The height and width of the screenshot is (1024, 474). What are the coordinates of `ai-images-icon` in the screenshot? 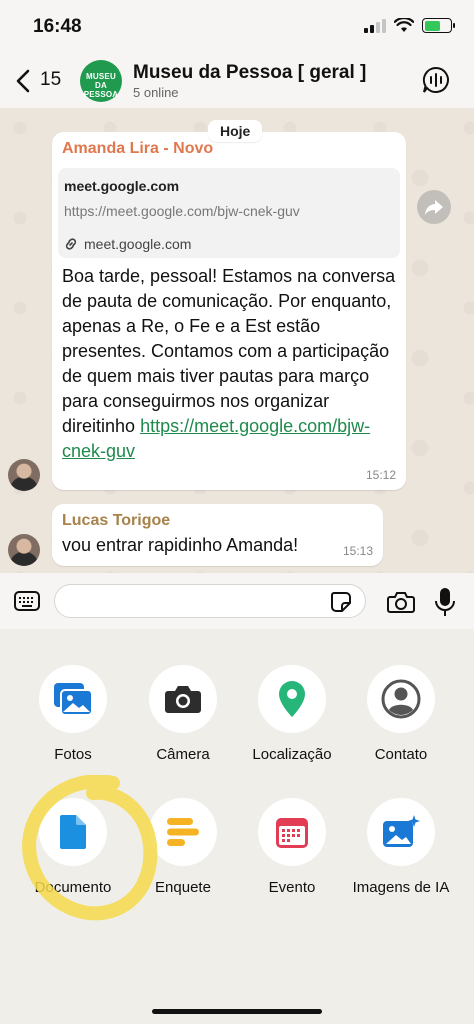 It's located at (401, 831).